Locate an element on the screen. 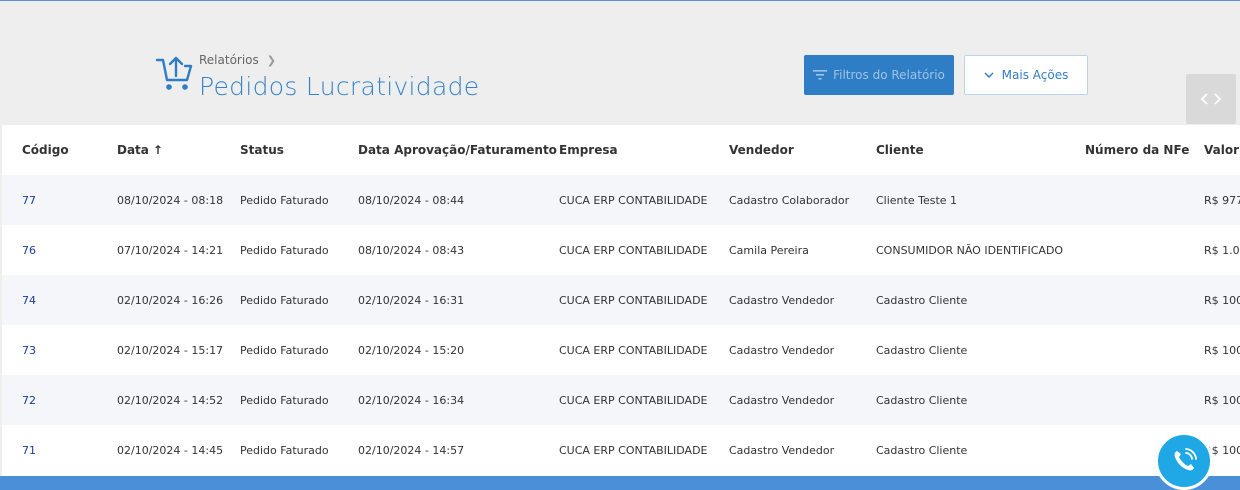 This screenshot has height=490, width=1240. page-title: Pedidos Lucratividade is located at coordinates (339, 86).